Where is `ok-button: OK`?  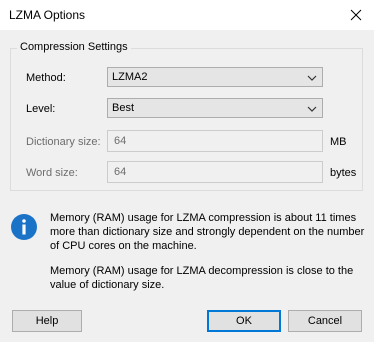
ok-button: OK is located at coordinates (244, 321).